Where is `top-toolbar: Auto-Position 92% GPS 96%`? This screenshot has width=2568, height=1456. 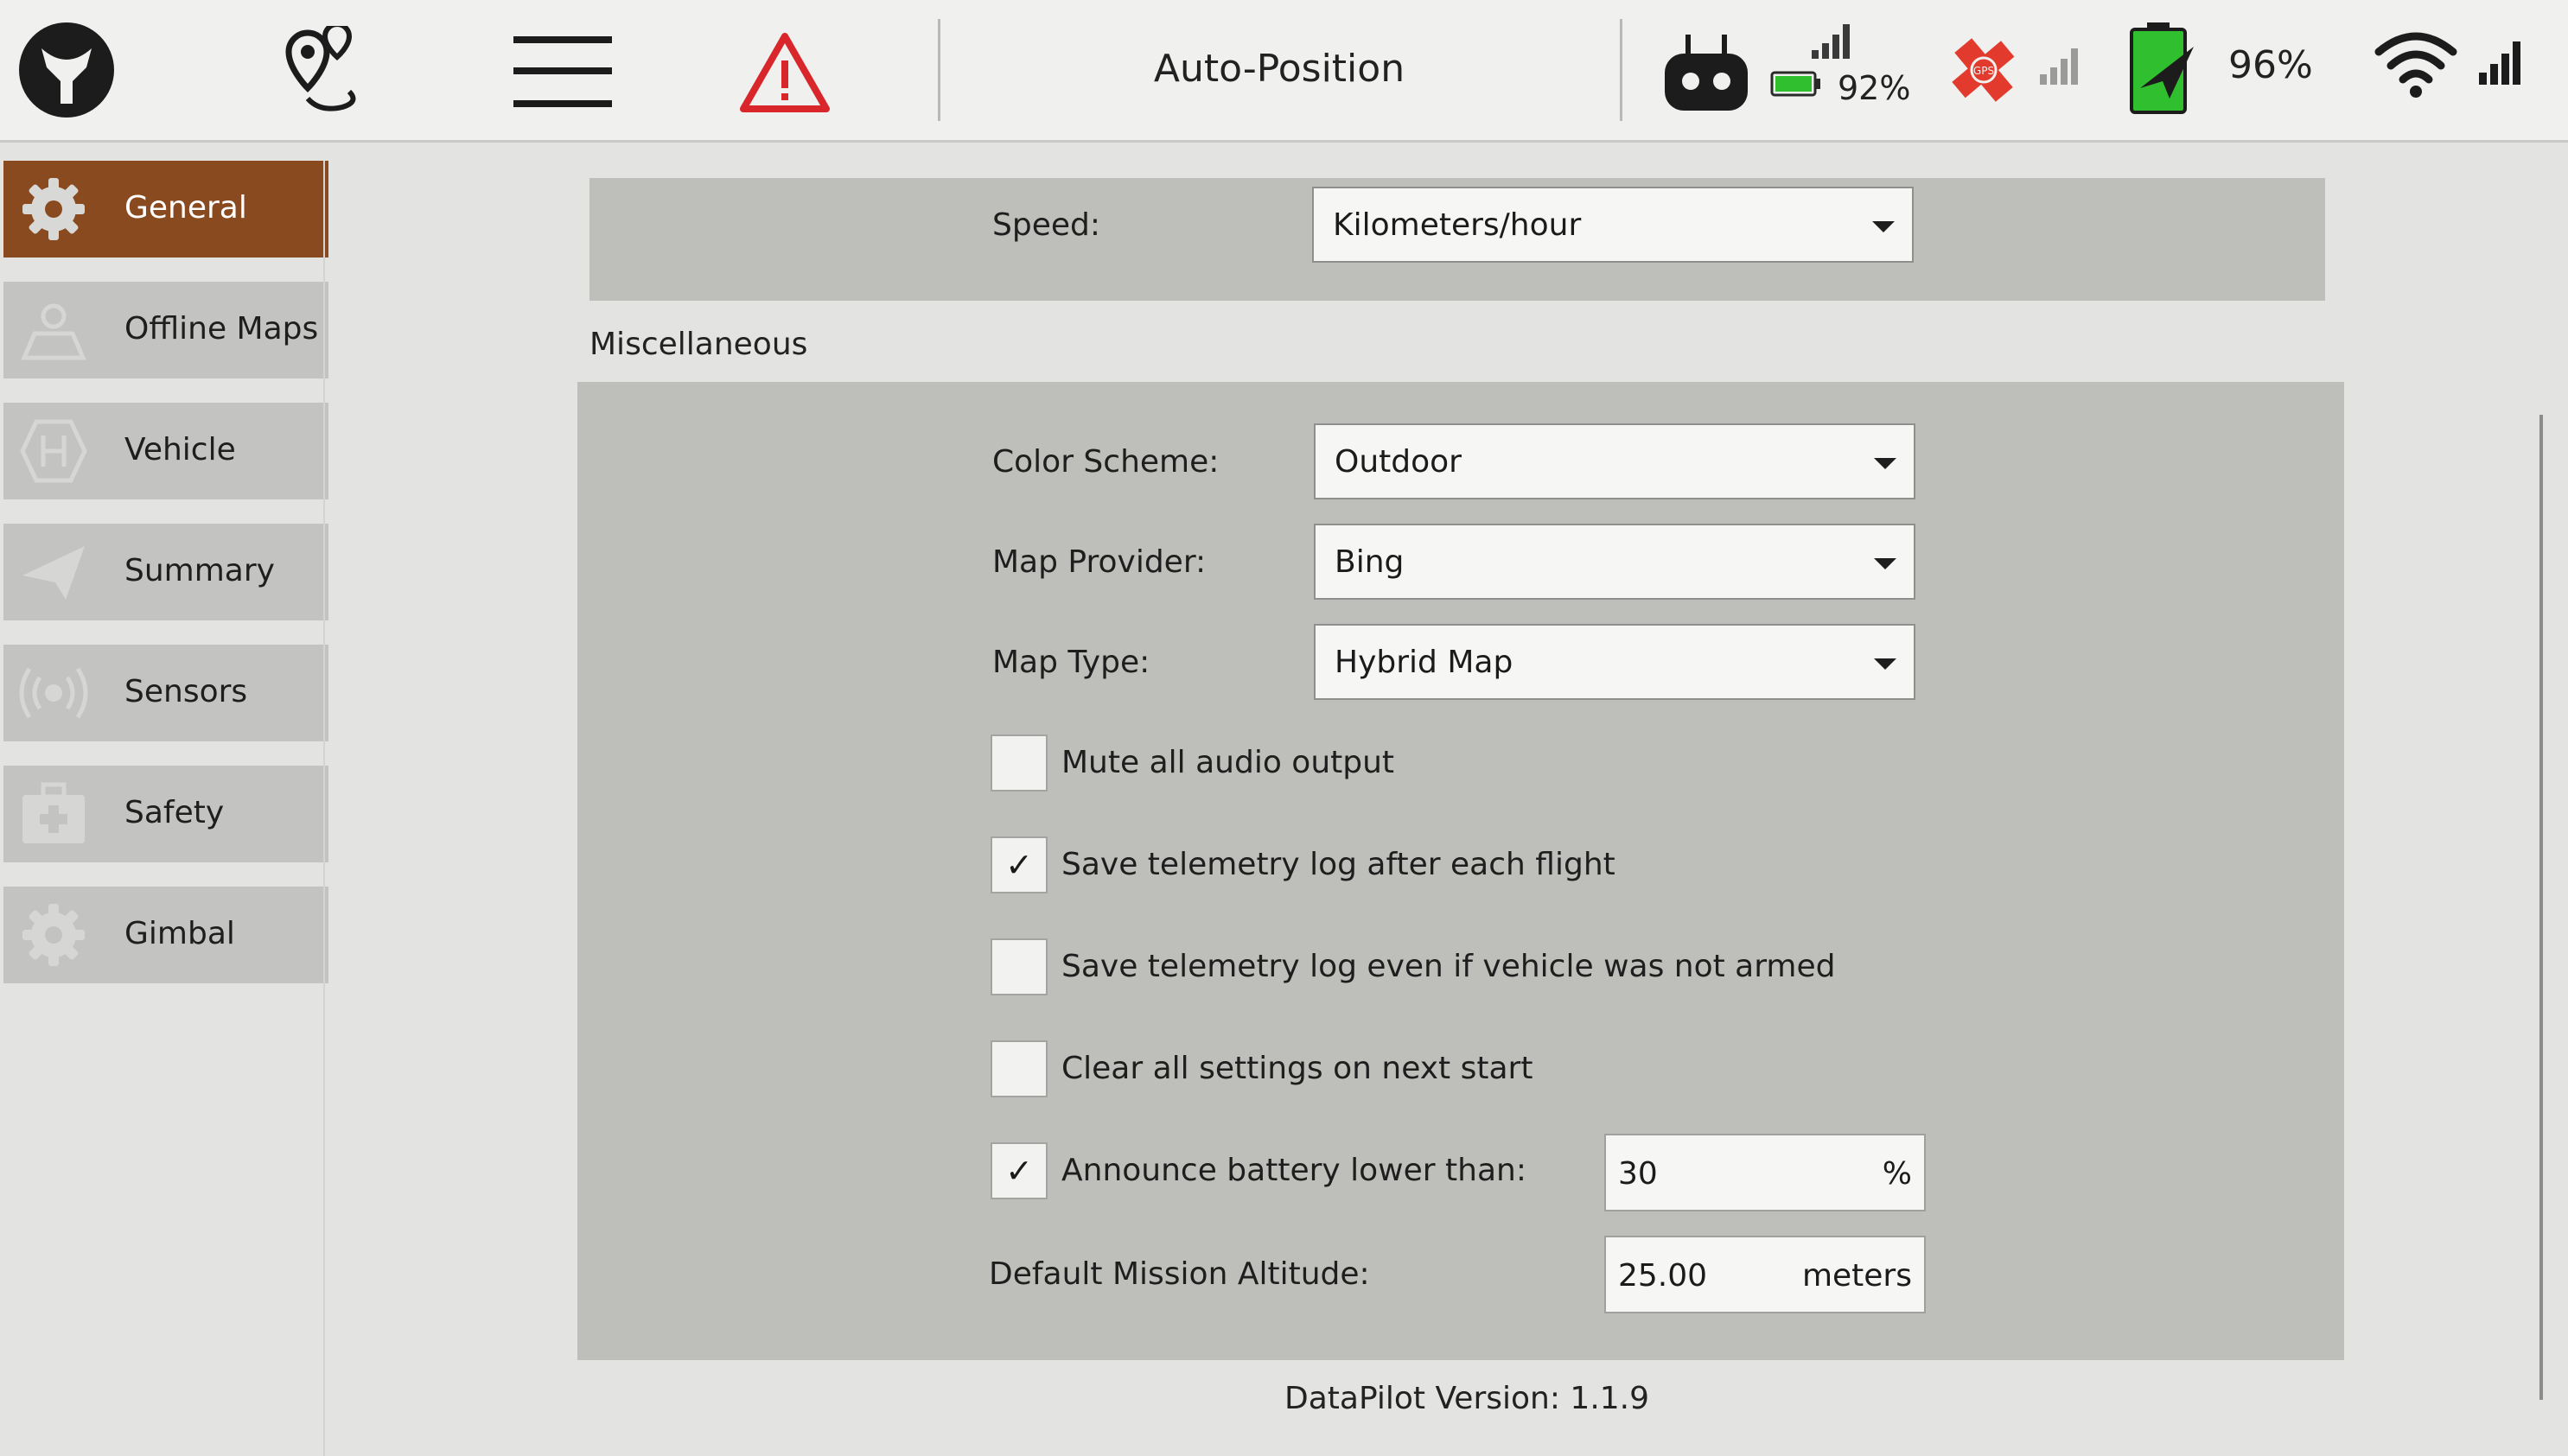
top-toolbar: Auto-Position 92% GPS 96% is located at coordinates (1284, 71).